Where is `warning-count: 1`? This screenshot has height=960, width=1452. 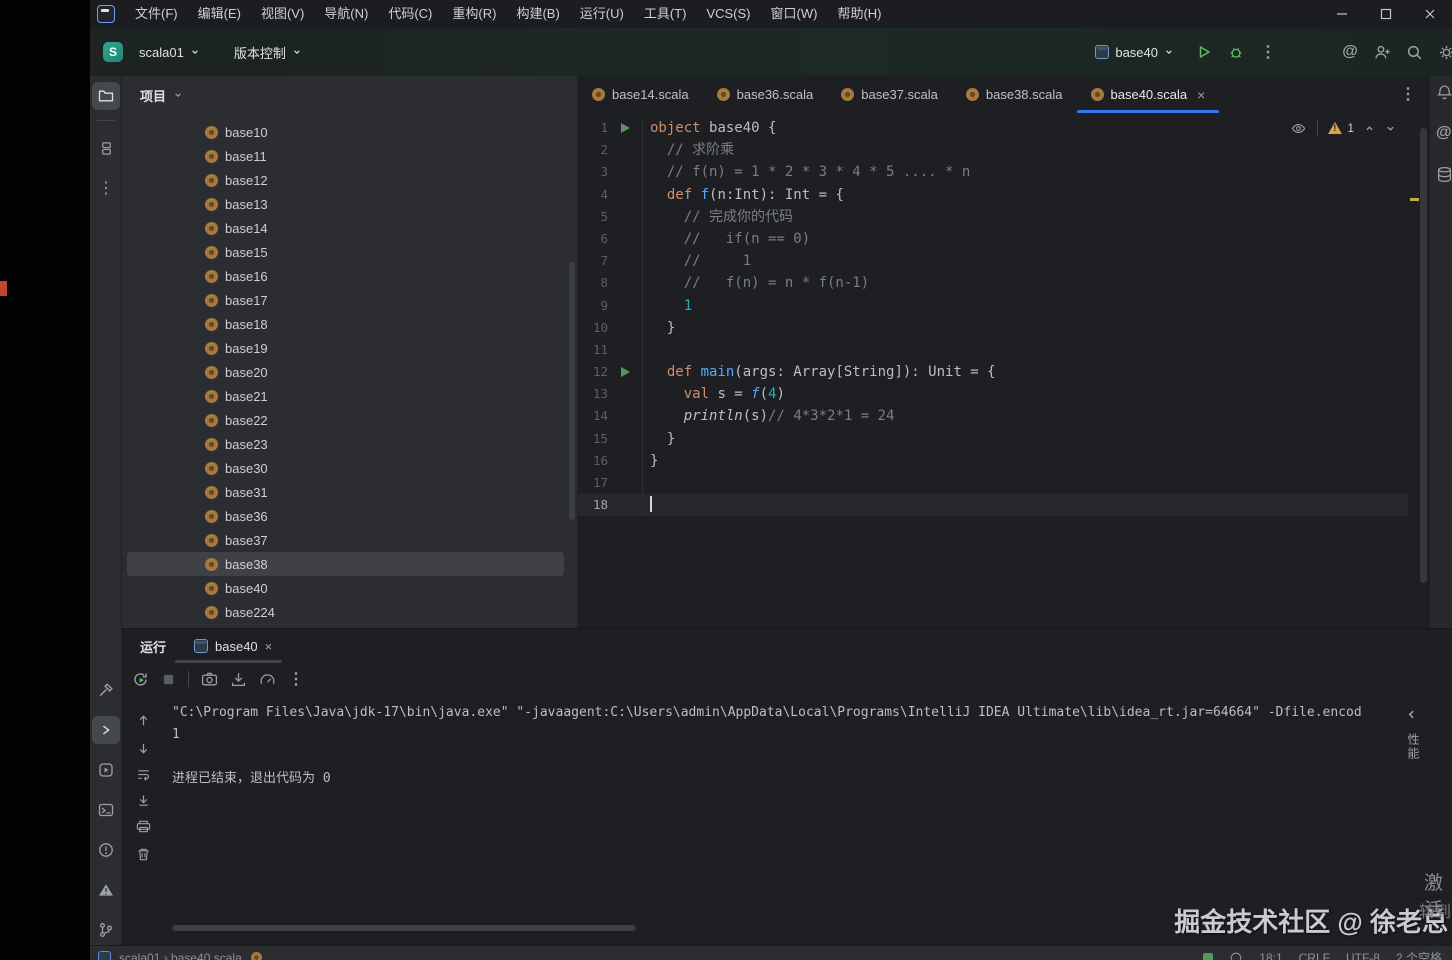
warning-count: 1 is located at coordinates (1350, 128).